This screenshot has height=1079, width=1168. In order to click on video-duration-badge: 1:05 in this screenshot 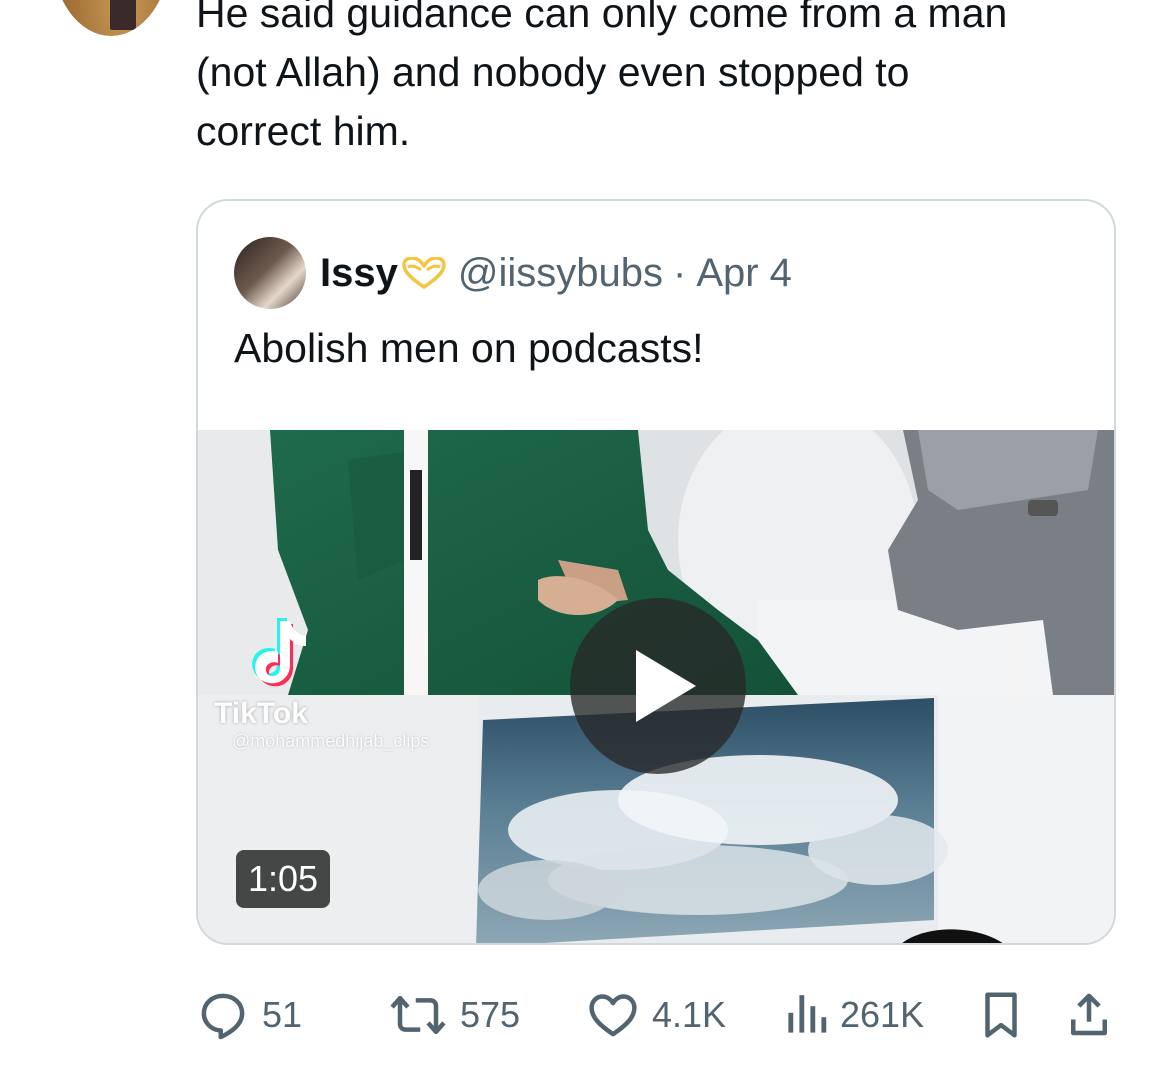, I will do `click(283, 879)`.